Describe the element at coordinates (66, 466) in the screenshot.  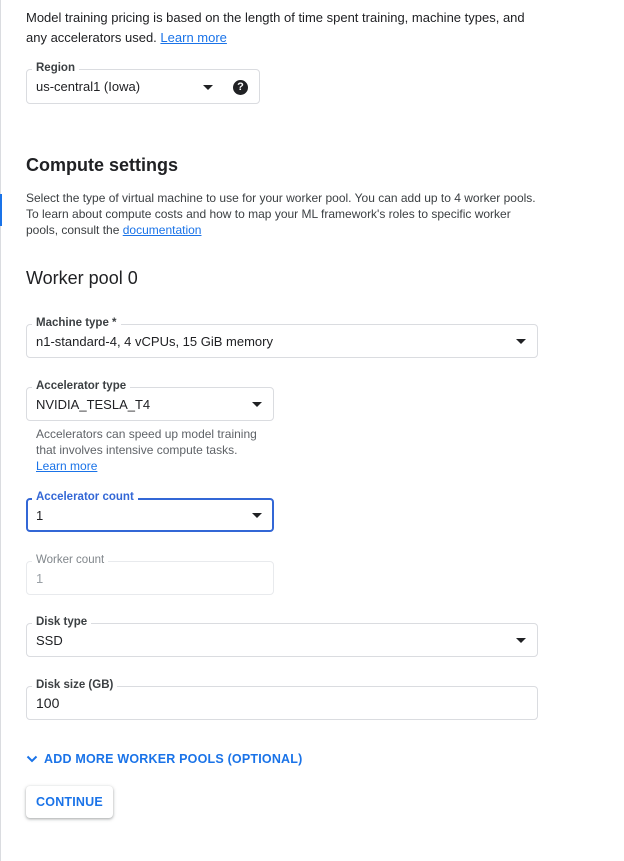
I see `accelerator-learn-more-link: Learn more` at that location.